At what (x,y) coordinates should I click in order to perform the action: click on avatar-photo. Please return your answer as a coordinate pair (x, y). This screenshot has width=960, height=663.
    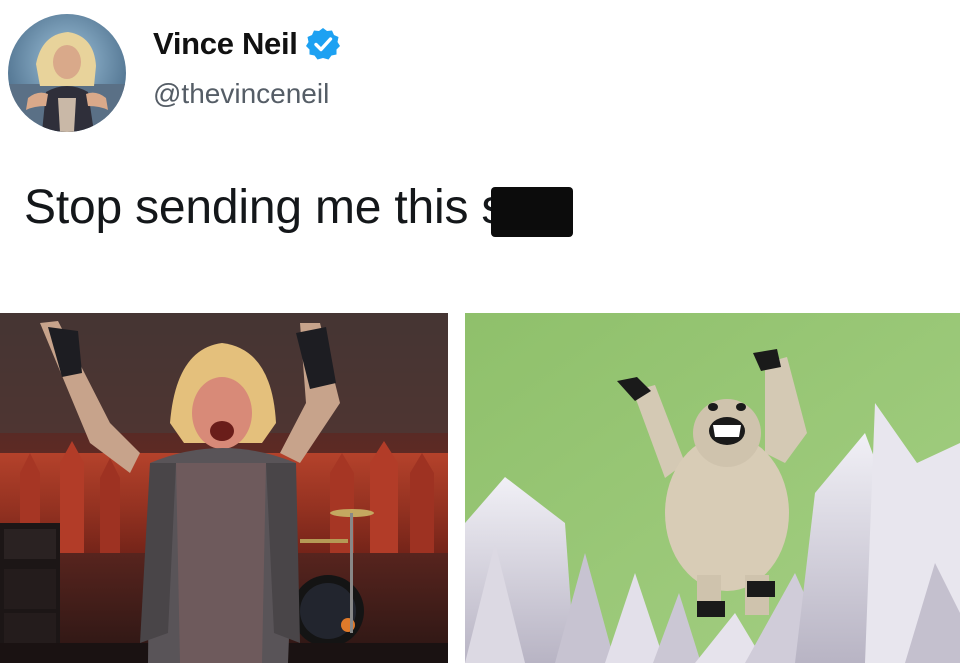
    Looking at the image, I should click on (67, 73).